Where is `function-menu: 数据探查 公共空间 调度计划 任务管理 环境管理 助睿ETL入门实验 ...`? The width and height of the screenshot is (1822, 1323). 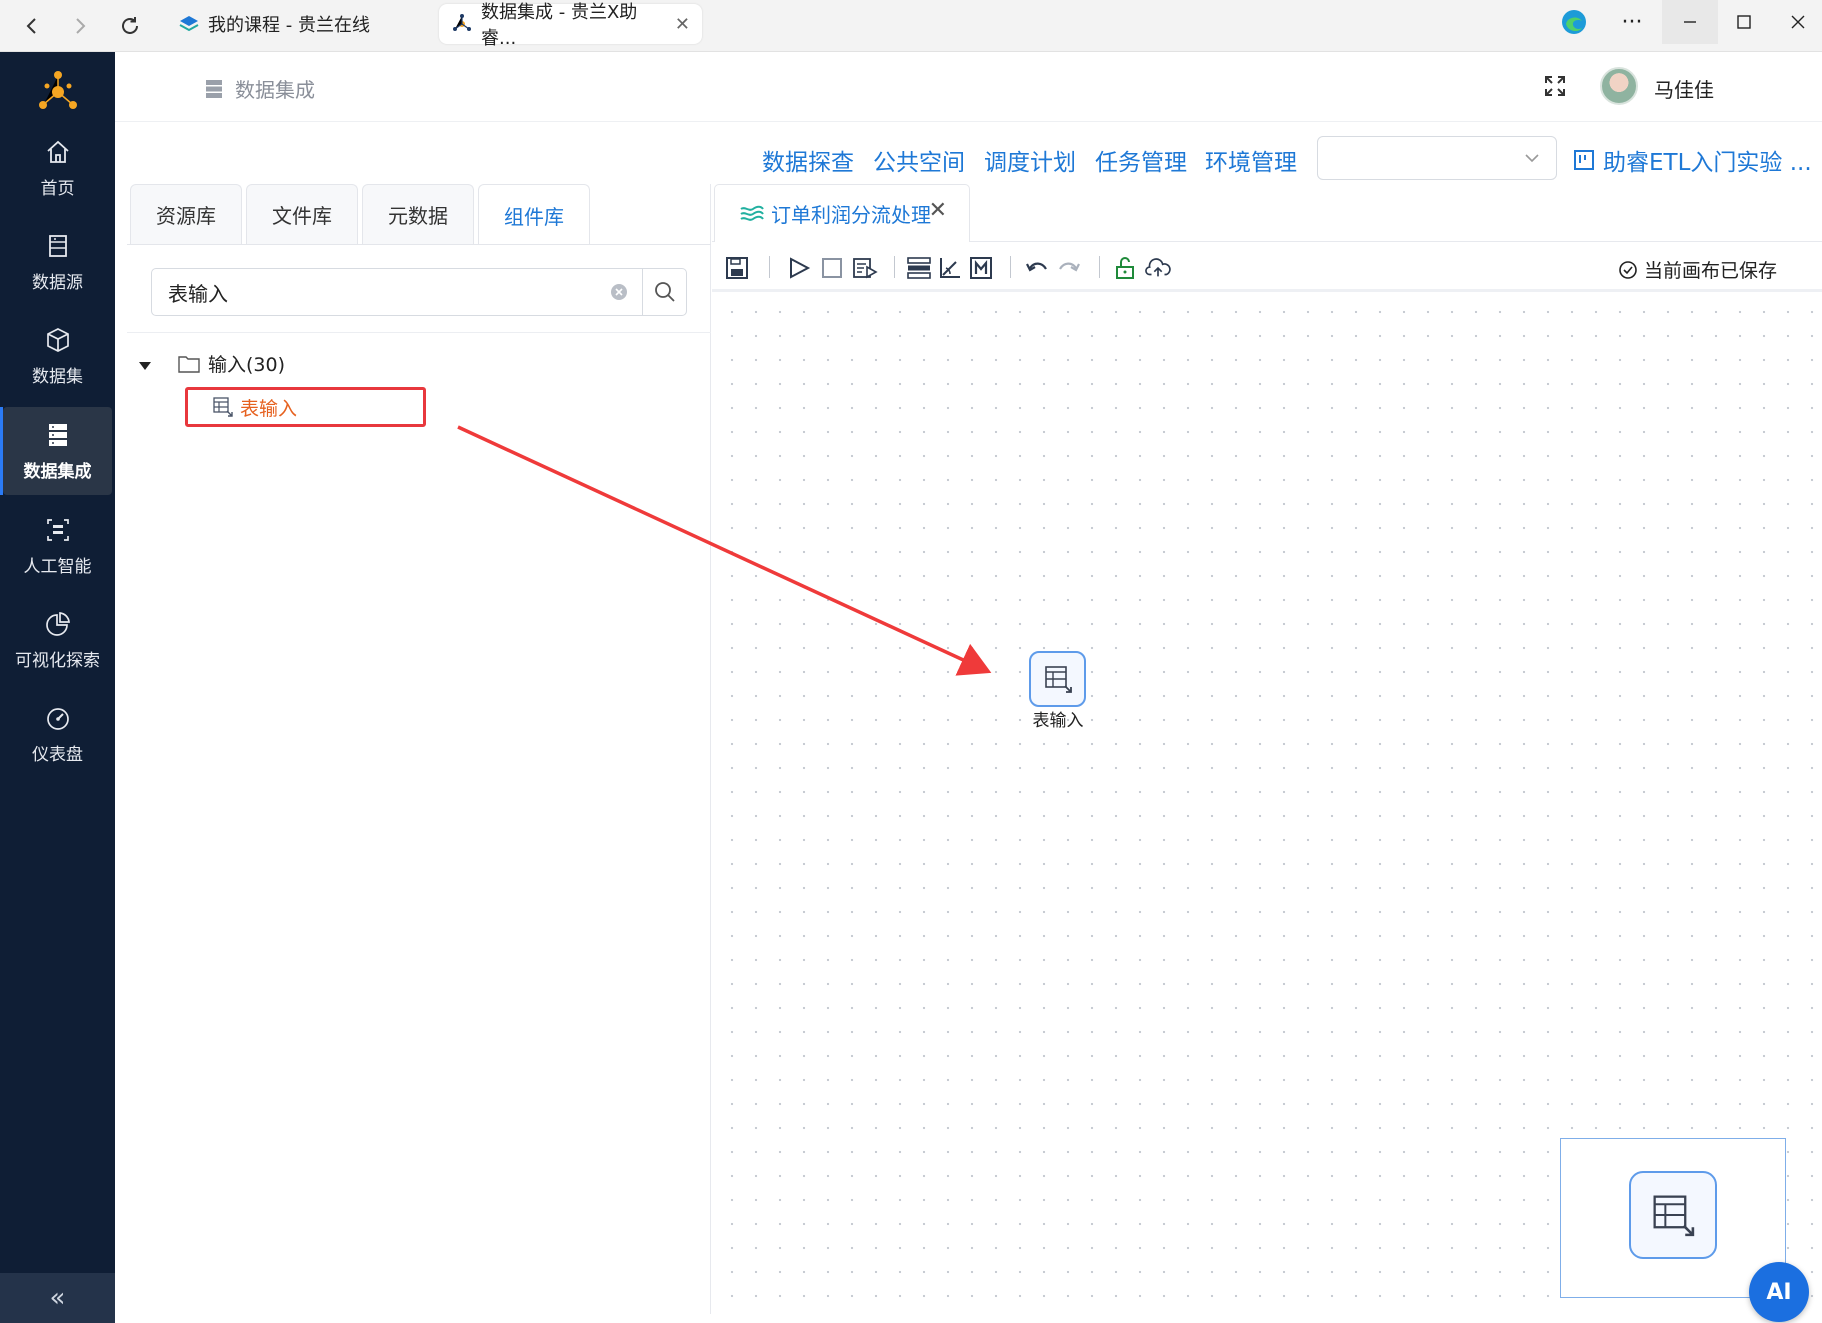 function-menu: 数据探查 公共空间 调度计划 任务管理 环境管理 助睿ETL入门实验 ... is located at coordinates (968, 153).